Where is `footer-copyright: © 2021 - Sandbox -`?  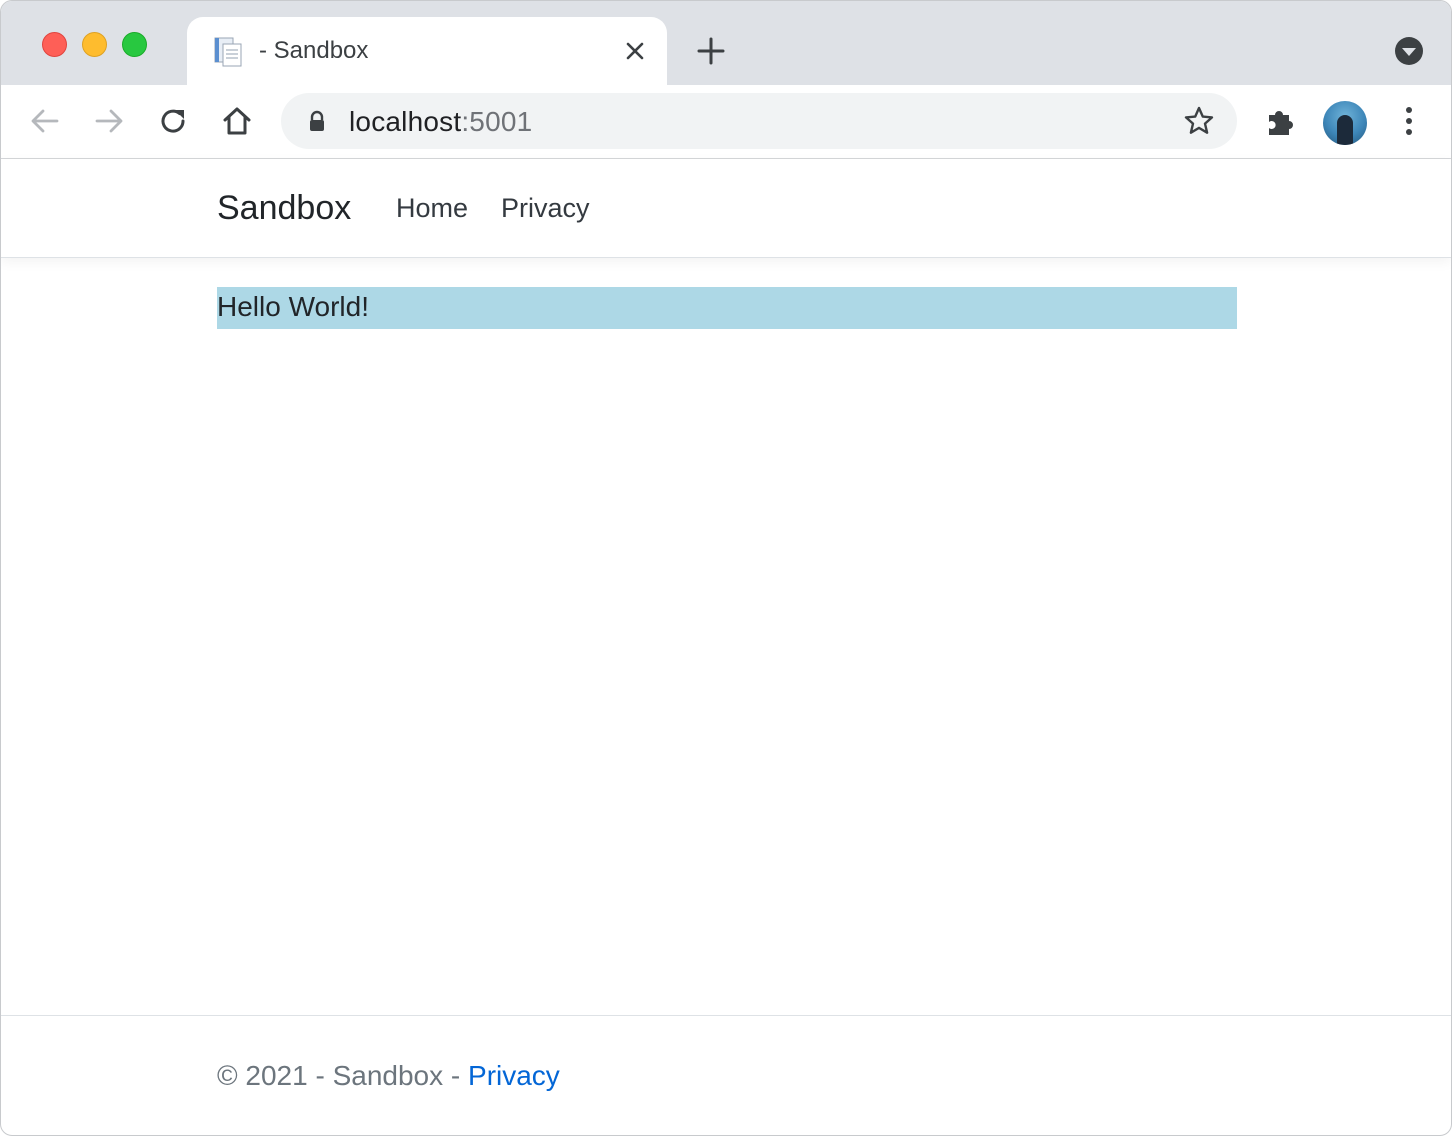
footer-copyright: © 2021 - Sandbox - is located at coordinates (343, 1075).